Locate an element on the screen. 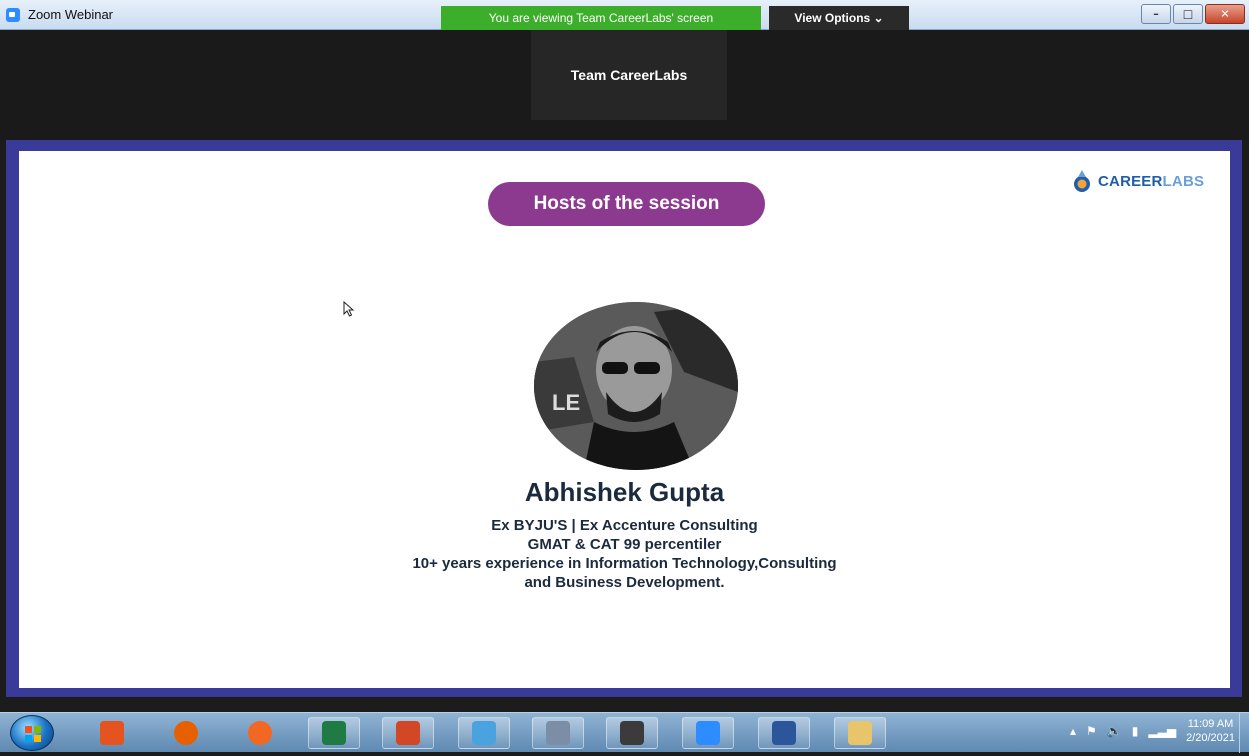 This screenshot has width=1249, height=756. signal-icon: ▂▃▅ is located at coordinates (1162, 731).